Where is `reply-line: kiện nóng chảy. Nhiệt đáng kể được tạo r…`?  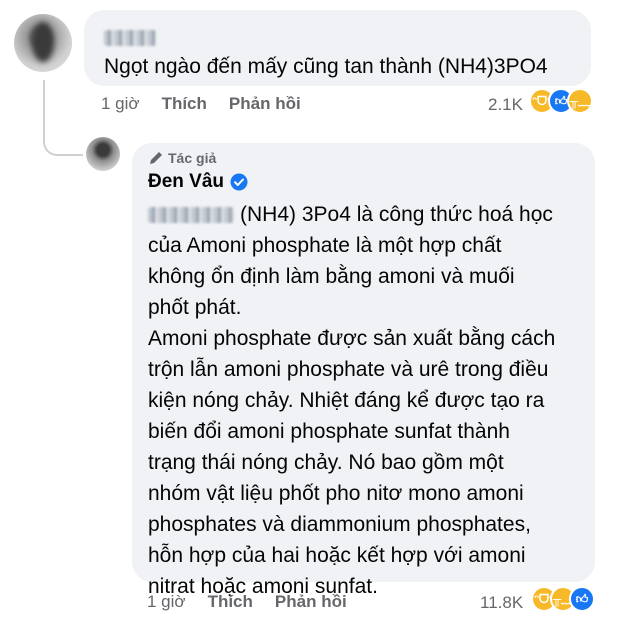 reply-line: kiện nóng chảy. Nhiệt đáng kể được tạo r… is located at coordinates (346, 400).